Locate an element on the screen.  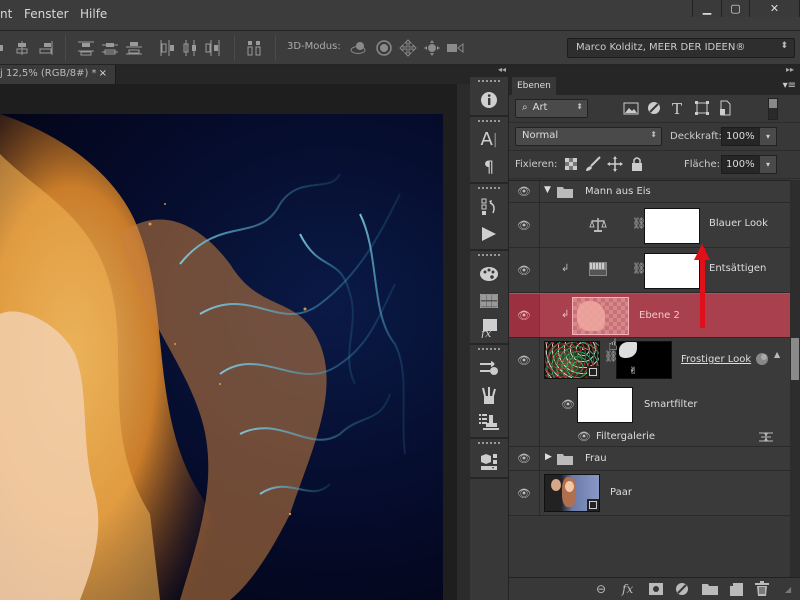
filter-pixel-icon is located at coordinates (631, 108).